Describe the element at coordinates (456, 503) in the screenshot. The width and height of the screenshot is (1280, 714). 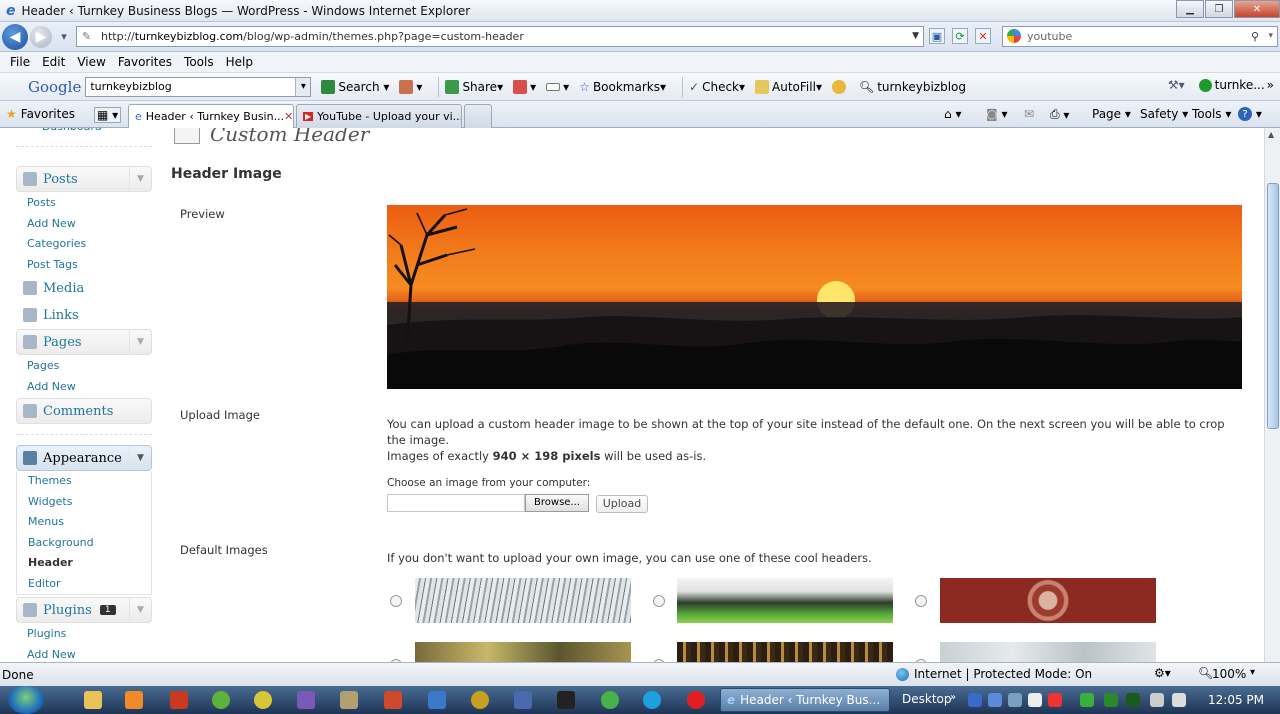
I see `file-path-input` at that location.